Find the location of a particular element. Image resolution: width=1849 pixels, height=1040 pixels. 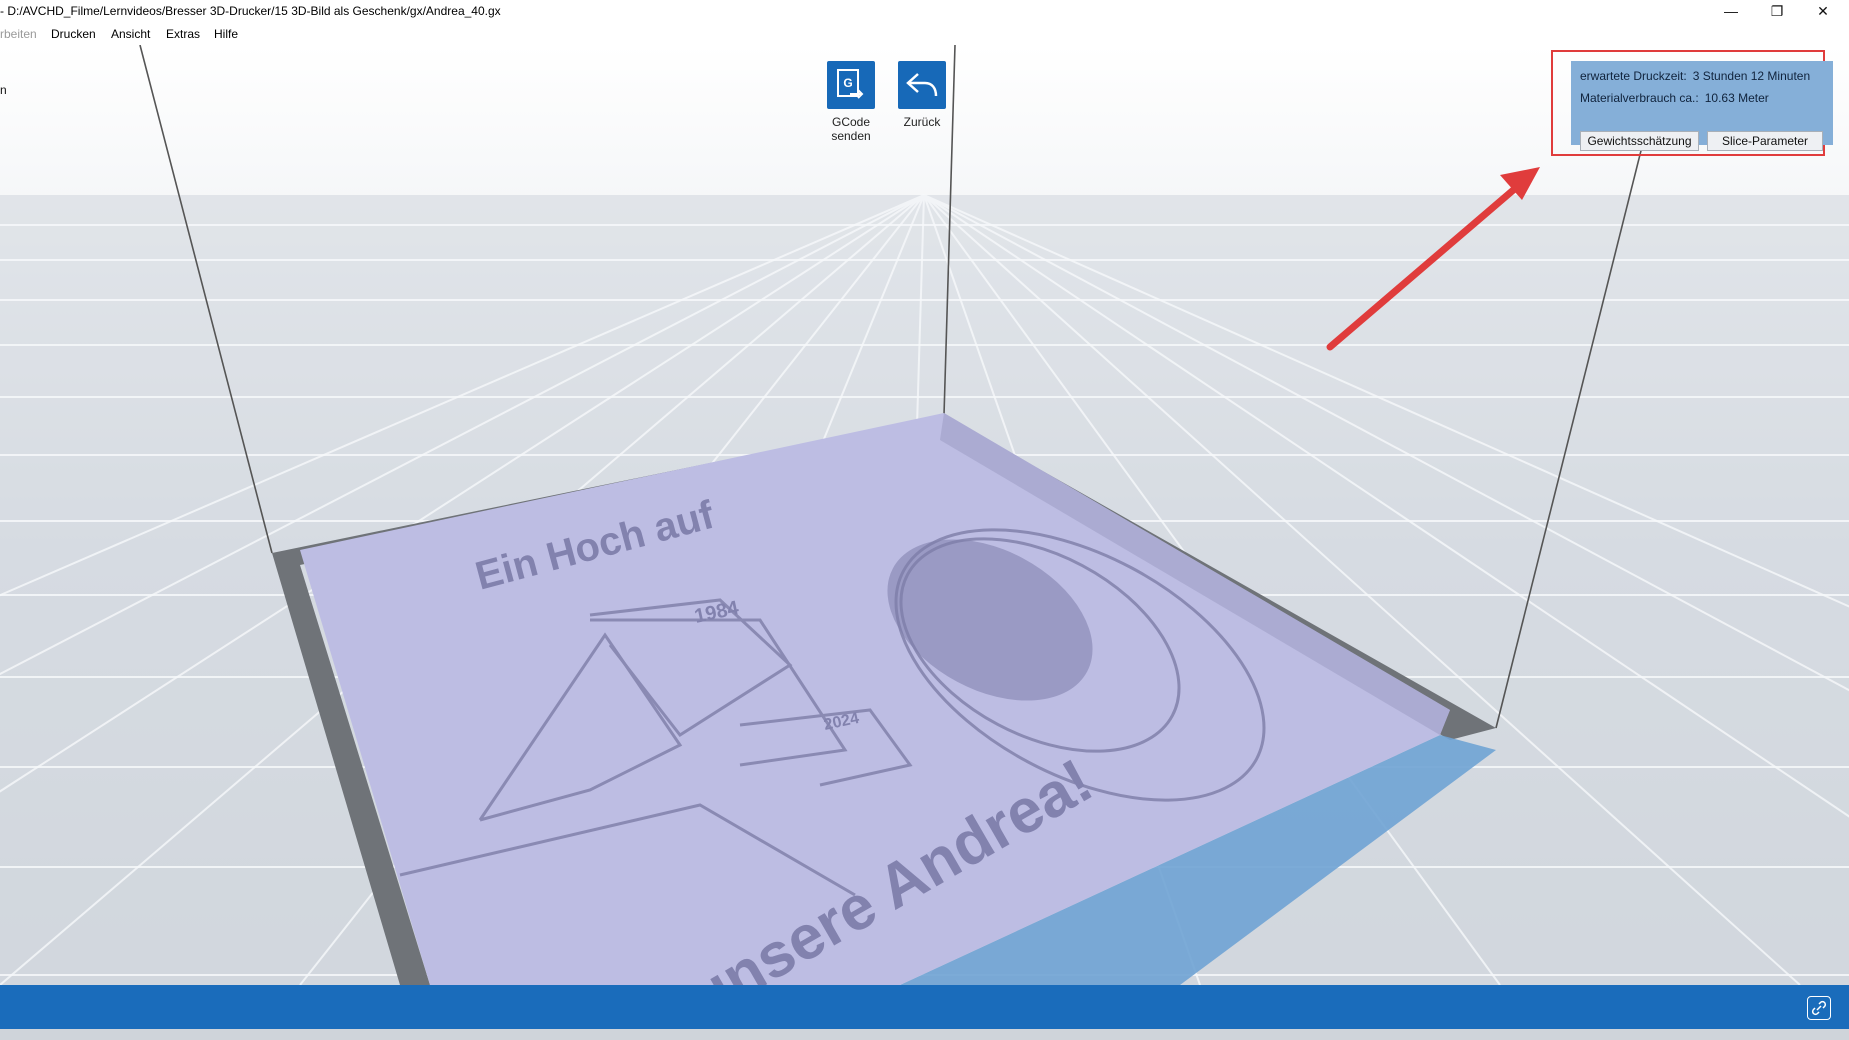

bottom-strip is located at coordinates (924, 1034).